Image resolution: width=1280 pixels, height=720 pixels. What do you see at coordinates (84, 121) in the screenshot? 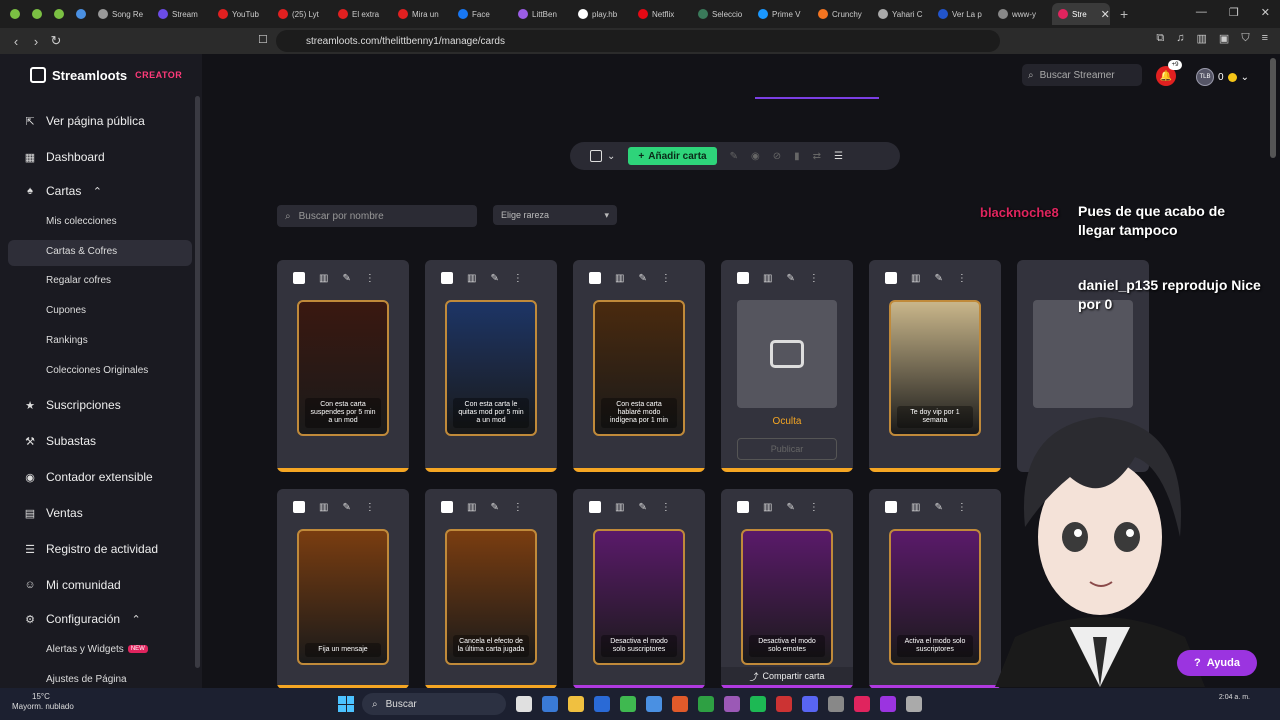
I see `sidebar-item-ver-pagina: ⇱ Ver página pública` at bounding box center [84, 121].